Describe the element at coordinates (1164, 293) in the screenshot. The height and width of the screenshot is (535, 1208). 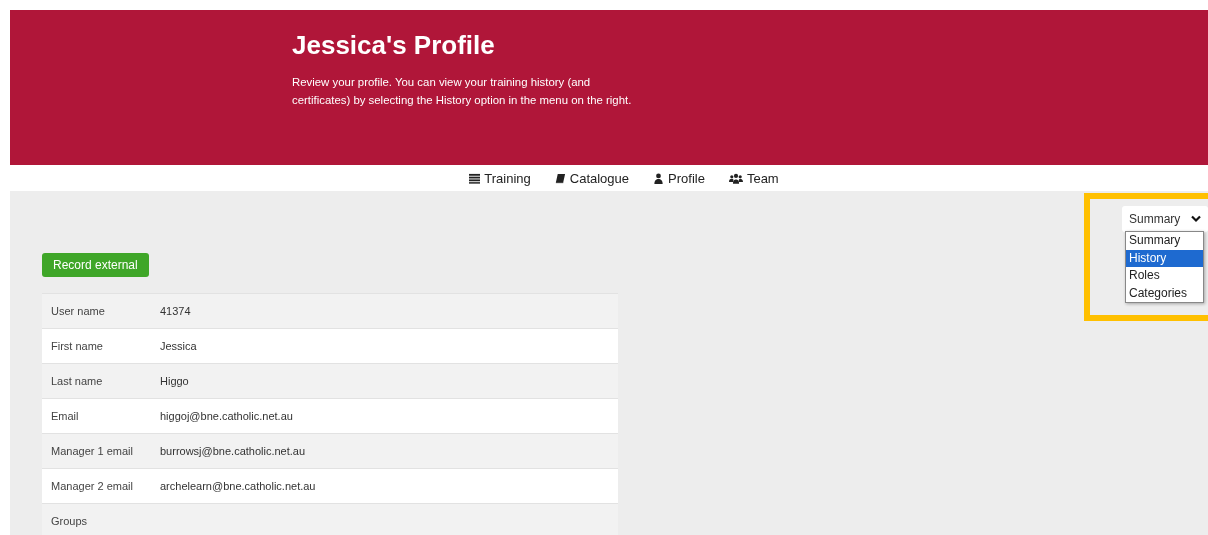
I see `dropdown-option: Categories` at that location.